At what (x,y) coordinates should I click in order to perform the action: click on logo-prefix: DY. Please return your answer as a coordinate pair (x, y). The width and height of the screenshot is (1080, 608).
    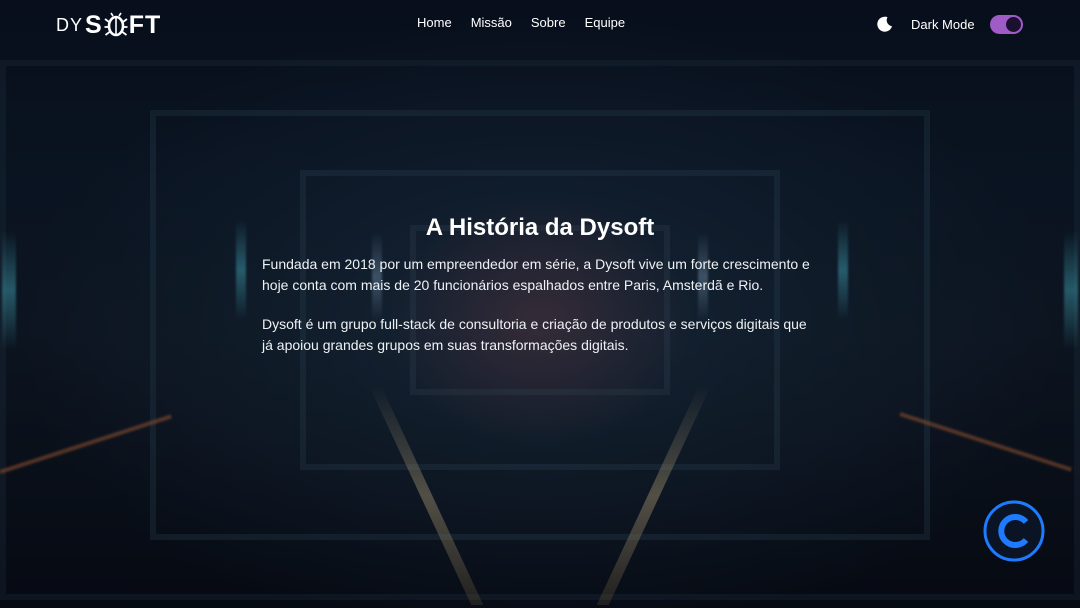
    Looking at the image, I should click on (70, 24).